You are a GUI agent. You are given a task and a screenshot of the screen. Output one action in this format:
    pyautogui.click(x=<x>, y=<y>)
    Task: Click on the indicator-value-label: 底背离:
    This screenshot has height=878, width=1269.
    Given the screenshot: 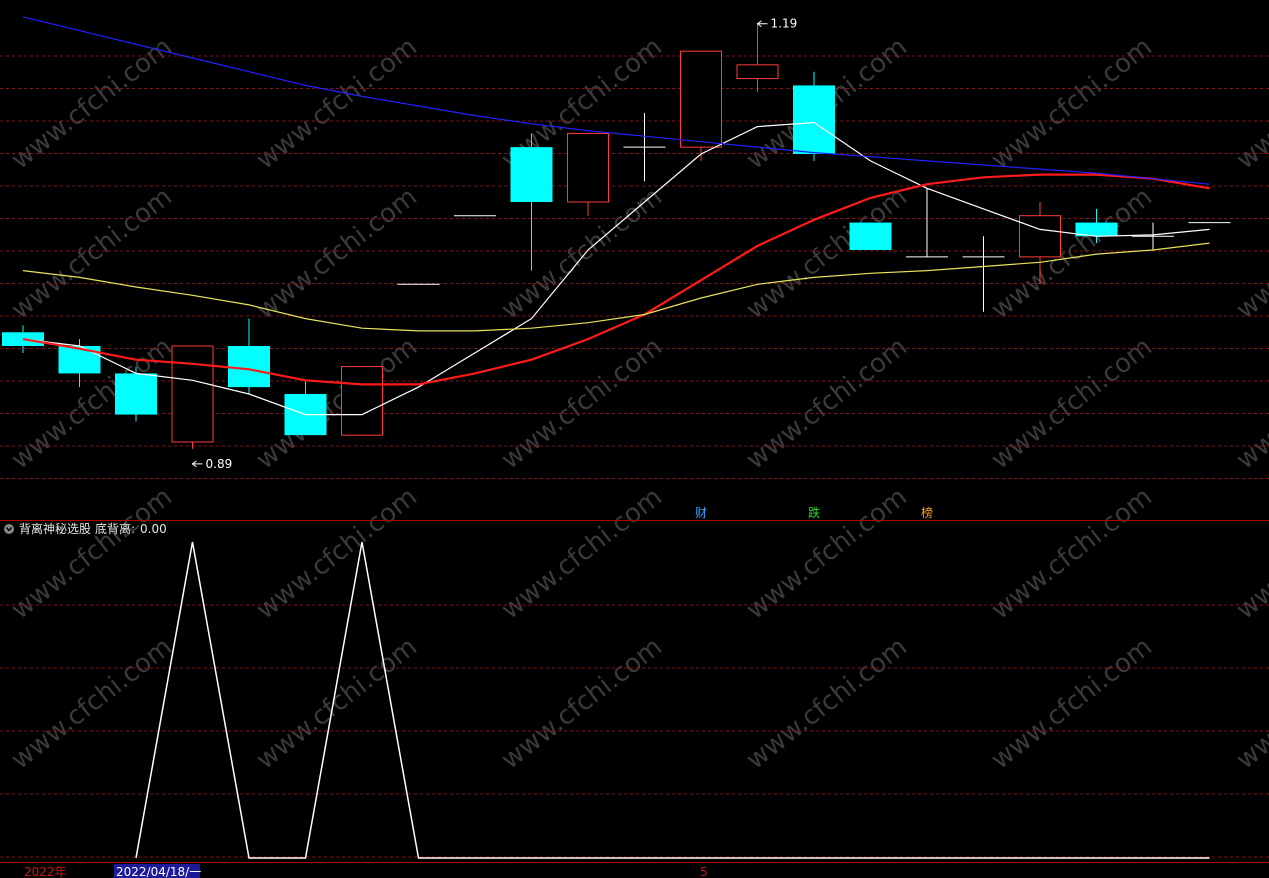 What is the action you would take?
    pyautogui.click(x=115, y=528)
    